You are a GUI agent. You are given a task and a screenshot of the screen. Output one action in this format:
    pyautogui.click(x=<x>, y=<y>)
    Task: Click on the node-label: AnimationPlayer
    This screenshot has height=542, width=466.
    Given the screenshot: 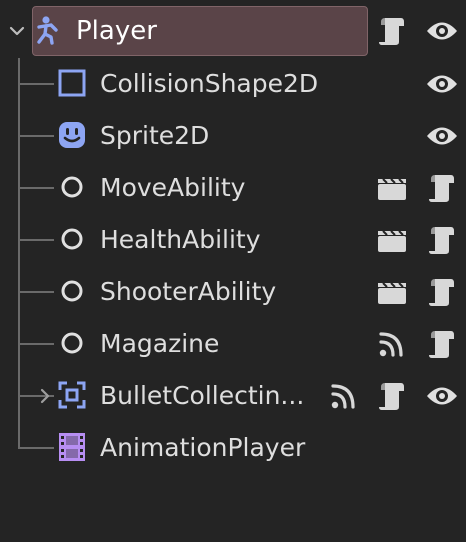 What is the action you would take?
    pyautogui.click(x=203, y=447)
    